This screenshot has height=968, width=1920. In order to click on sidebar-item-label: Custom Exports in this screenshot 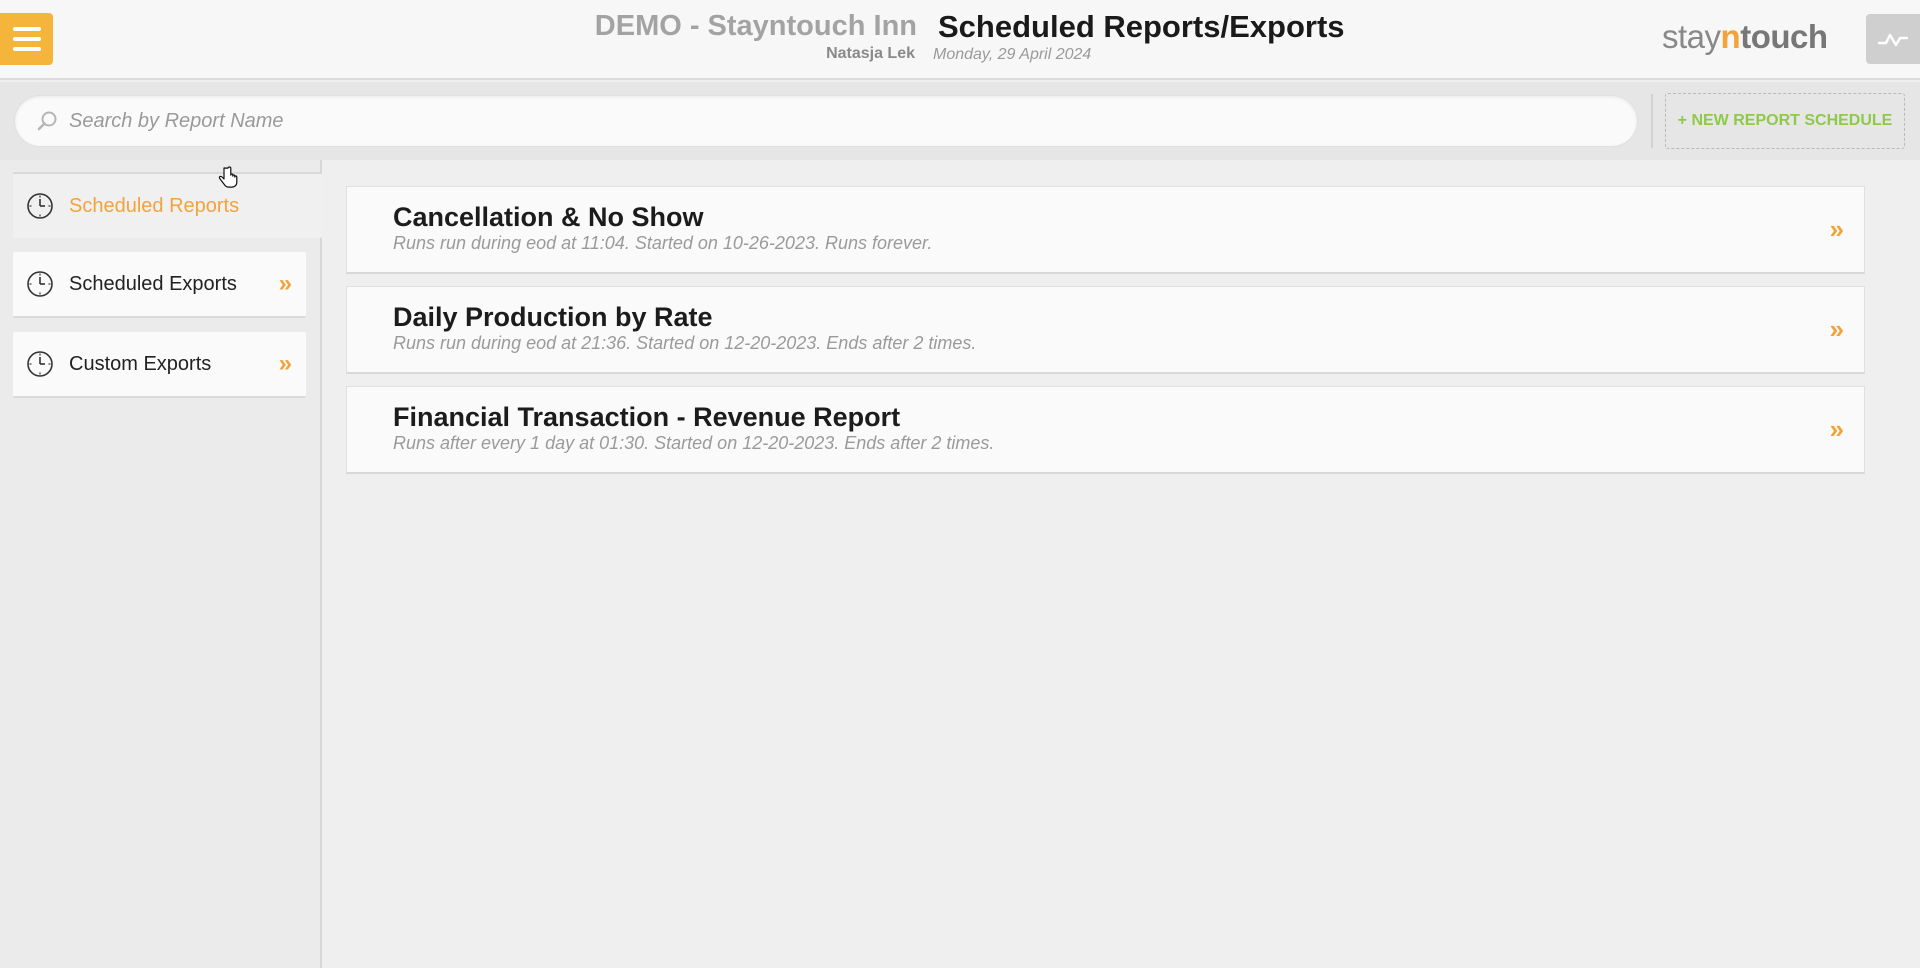, I will do `click(140, 363)`.